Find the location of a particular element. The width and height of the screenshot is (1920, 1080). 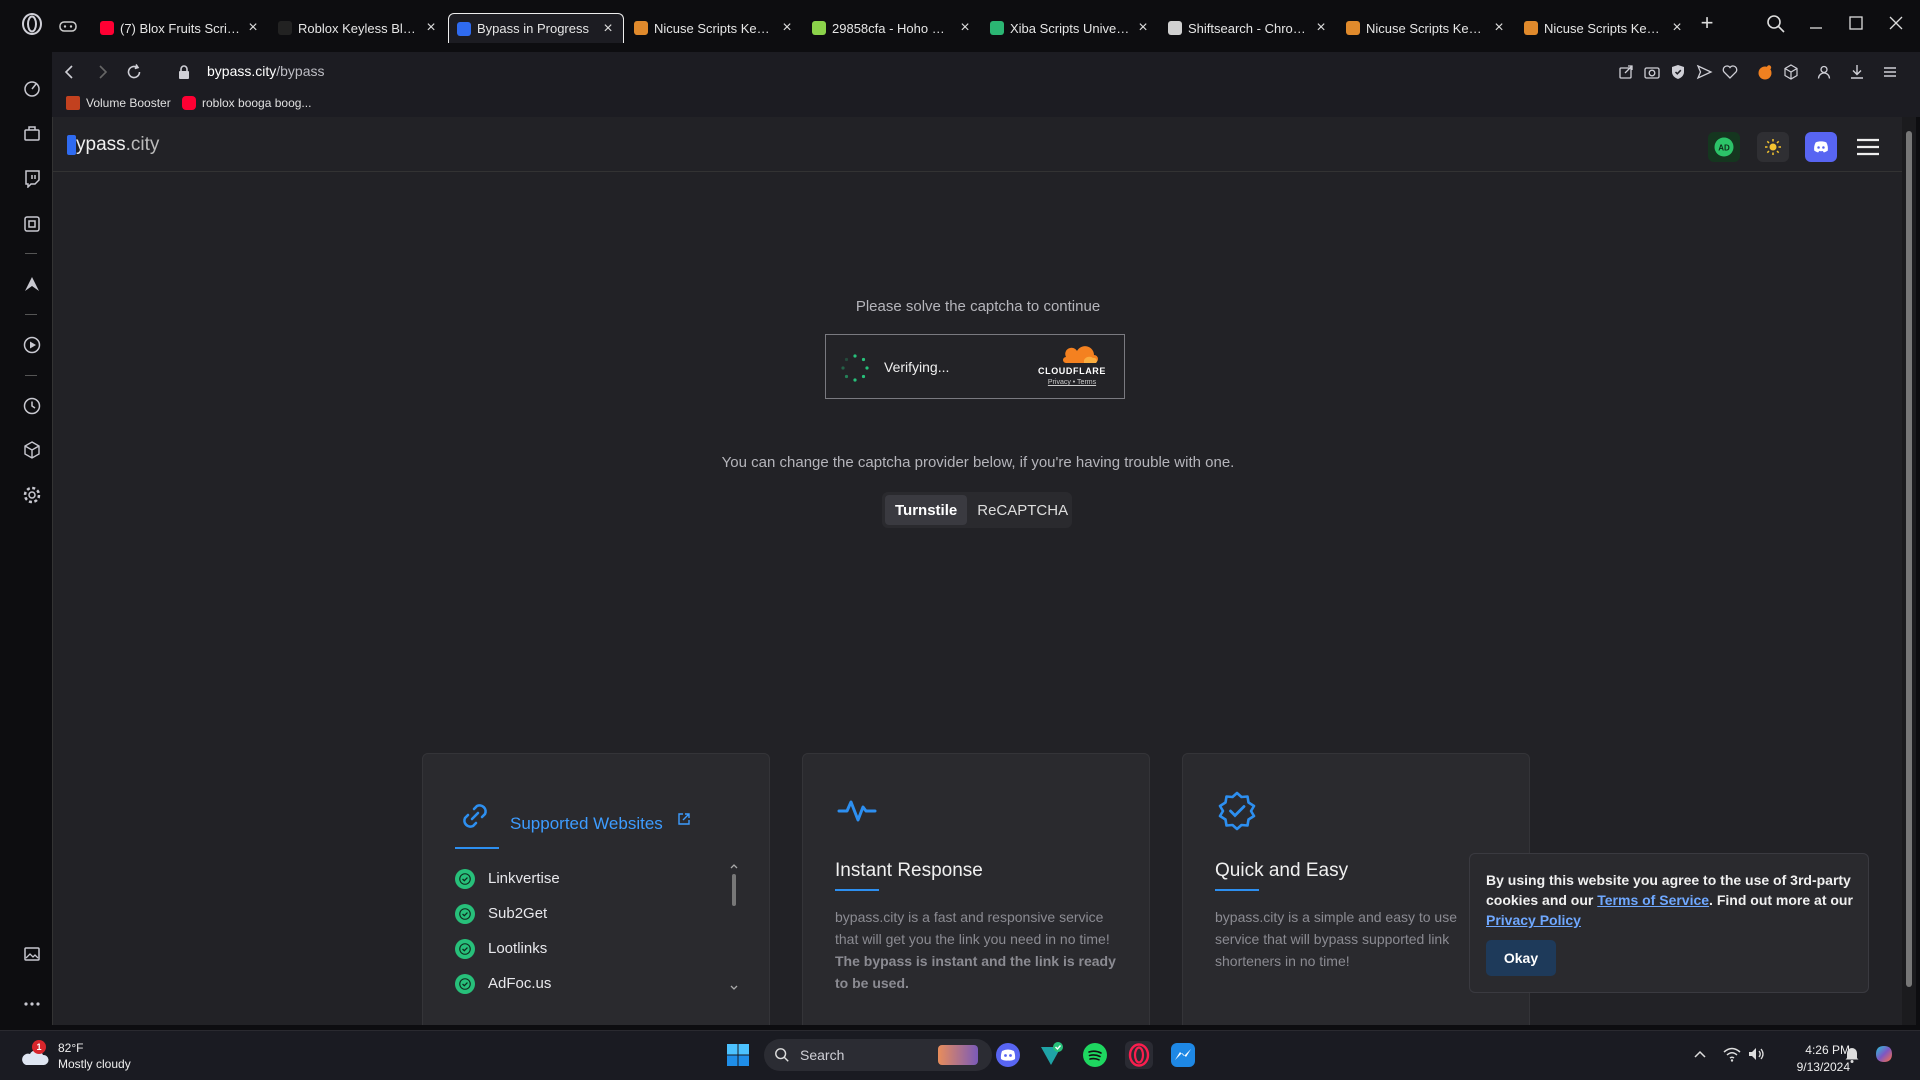

extensions-cube-icon is located at coordinates (32, 450).